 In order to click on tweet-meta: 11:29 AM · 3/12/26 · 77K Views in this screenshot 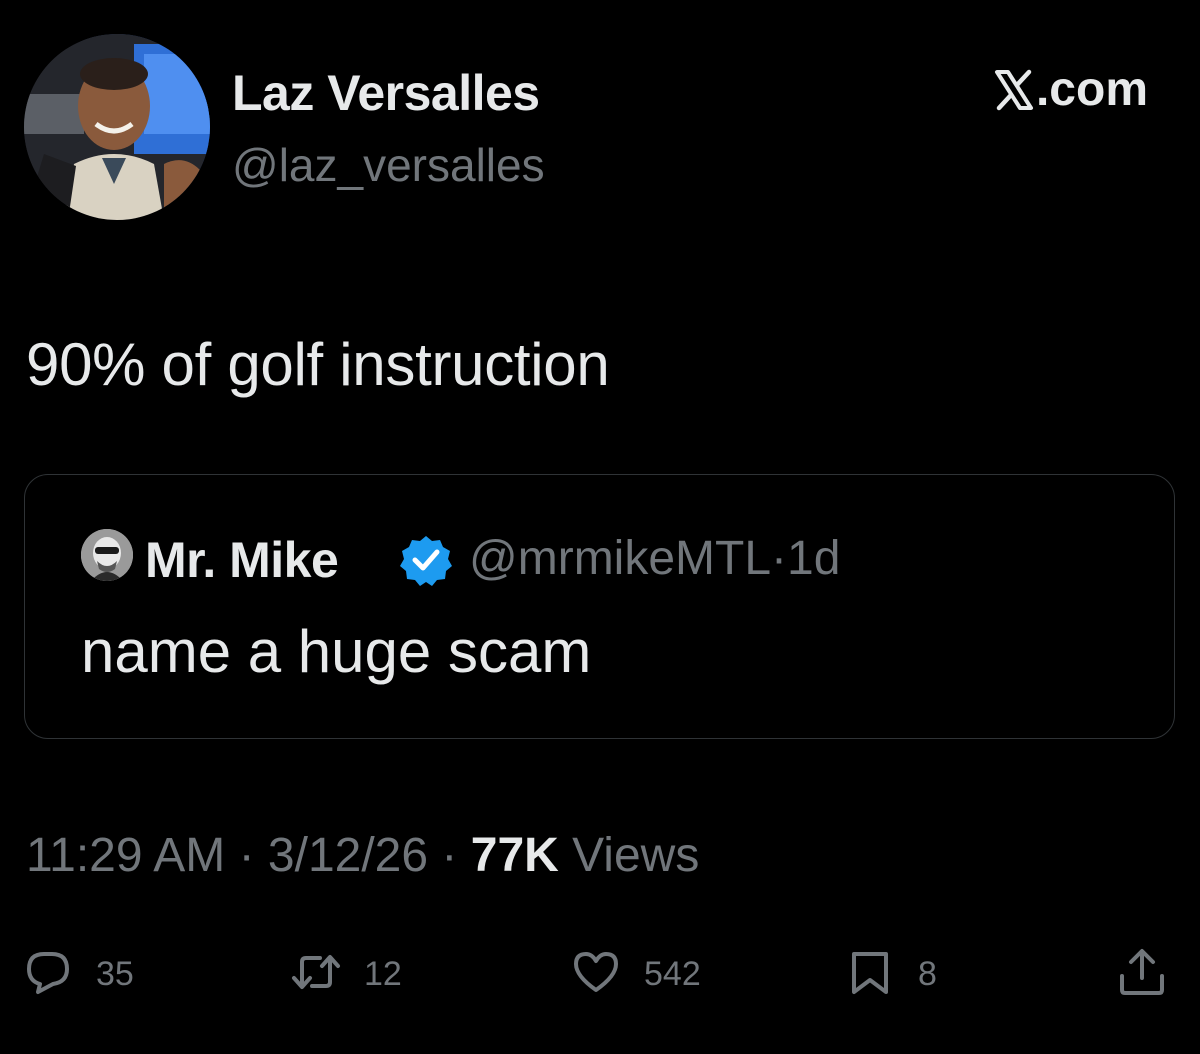, I will do `click(362, 855)`.